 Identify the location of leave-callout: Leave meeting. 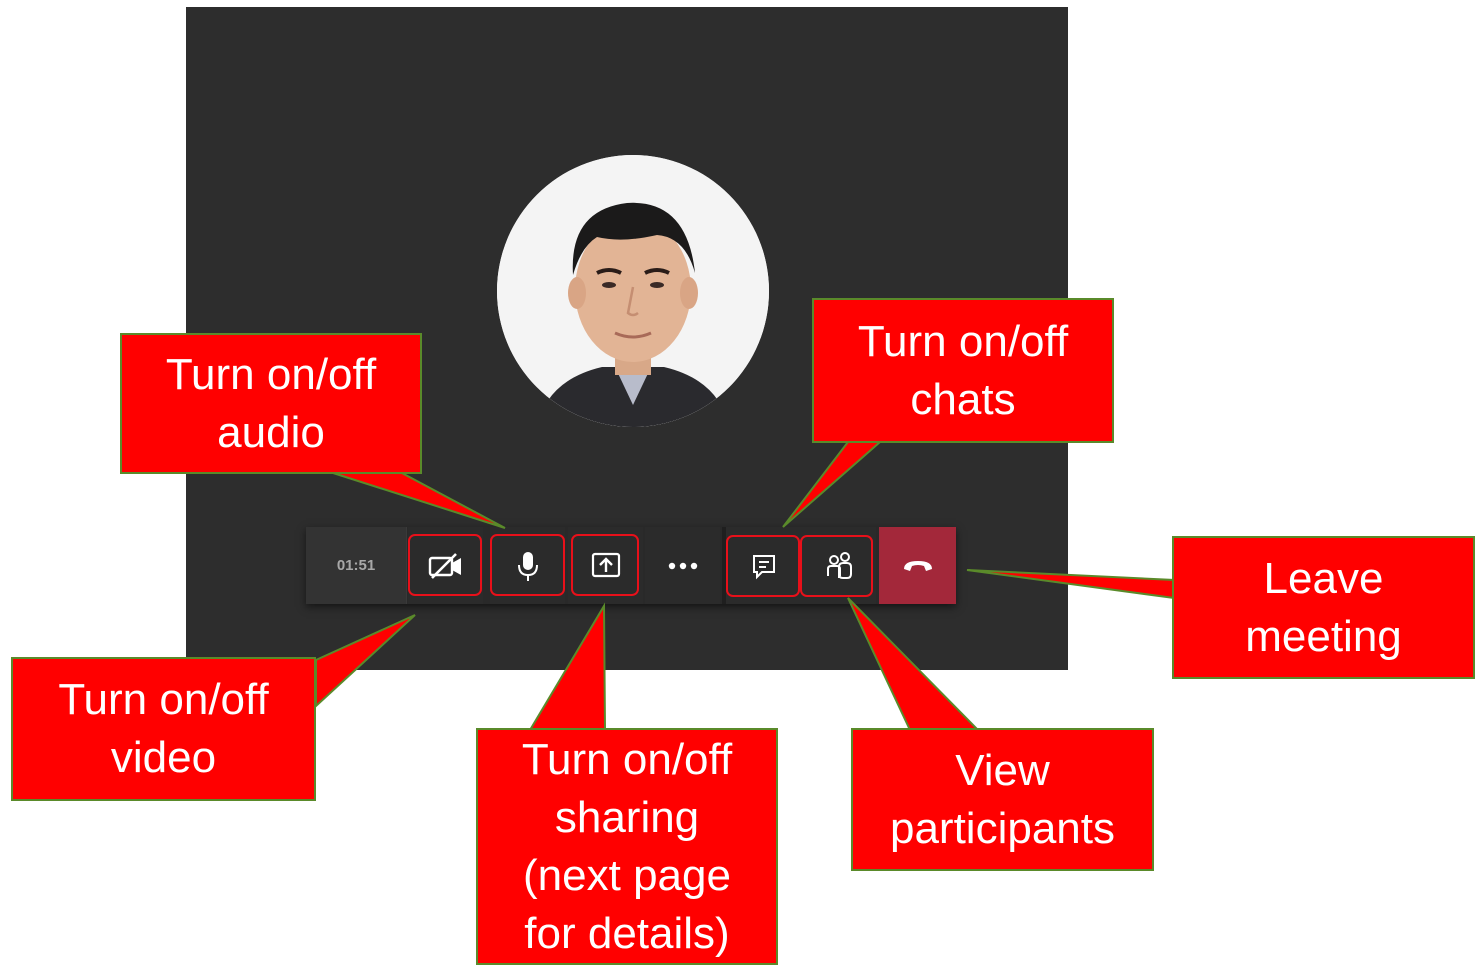
(1323, 607).